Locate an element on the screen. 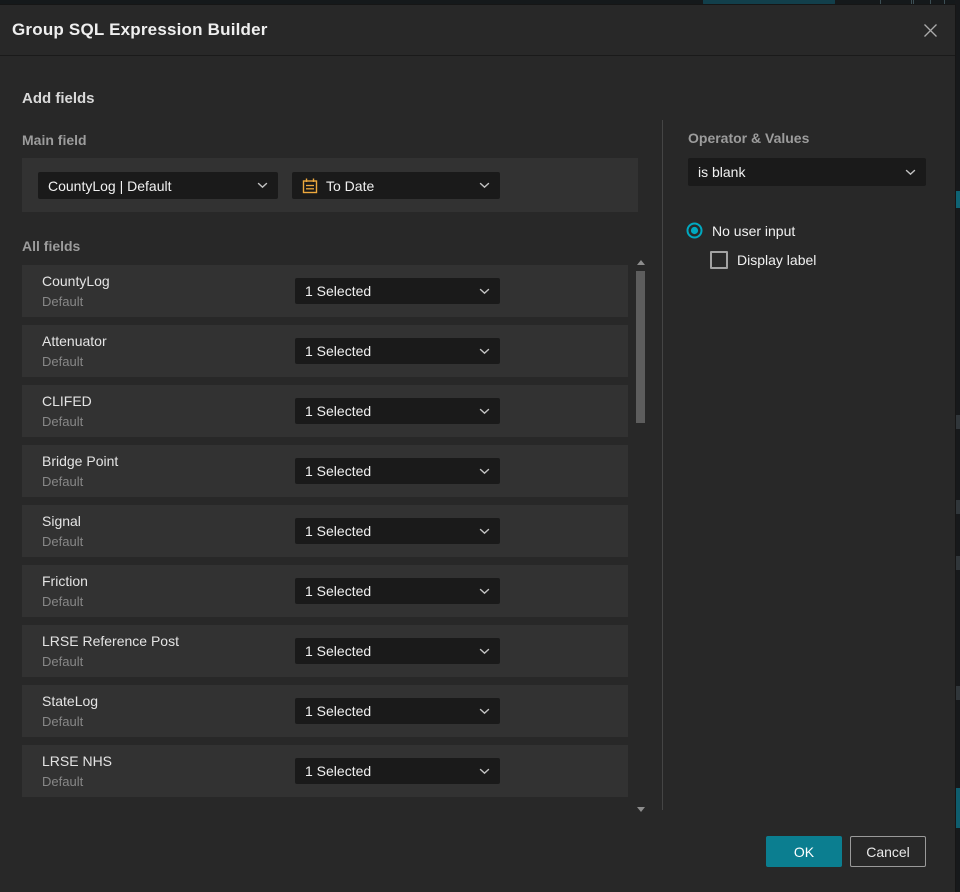 This screenshot has height=892, width=960. date-field-dropdown-value: To Date is located at coordinates (350, 185).